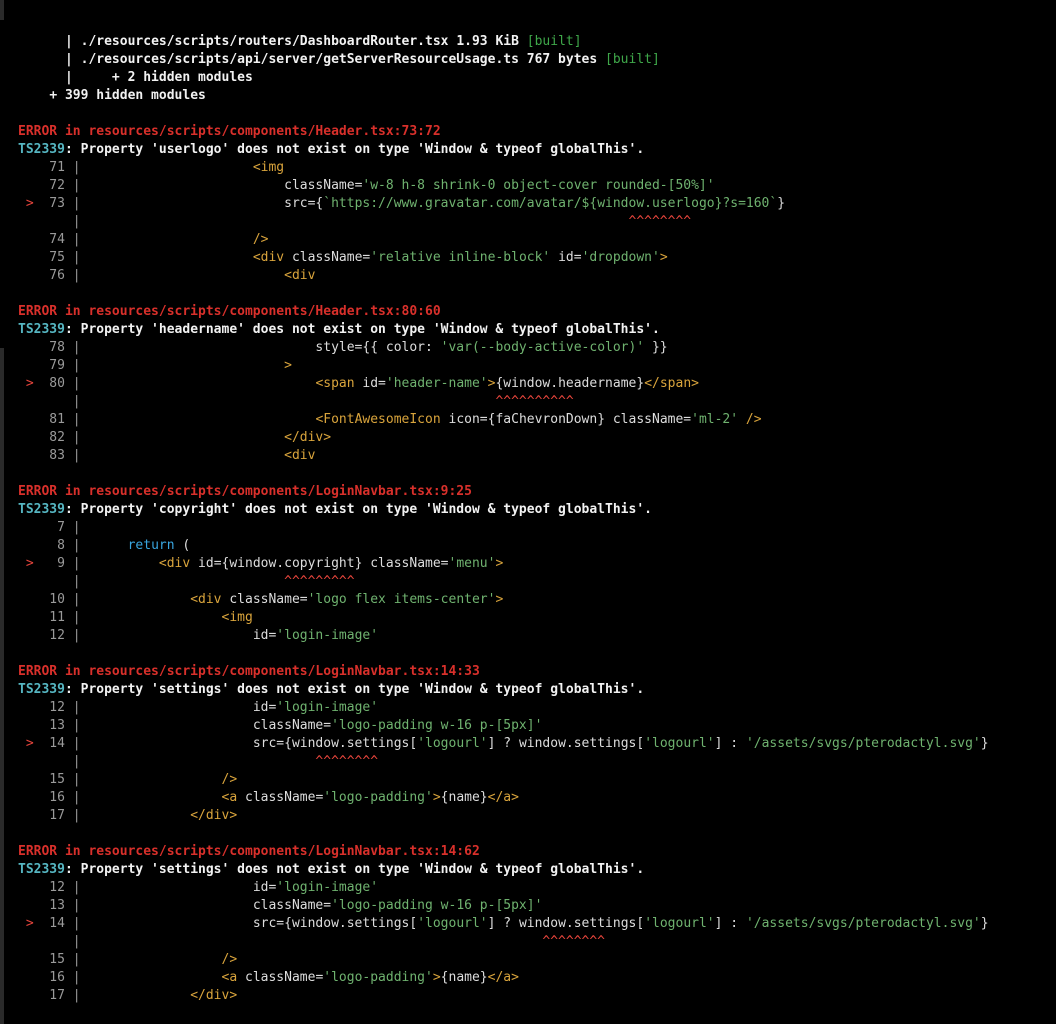 This screenshot has height=1024, width=1056. What do you see at coordinates (327, 707) in the screenshot?
I see `code-token: 'login-image'` at bounding box center [327, 707].